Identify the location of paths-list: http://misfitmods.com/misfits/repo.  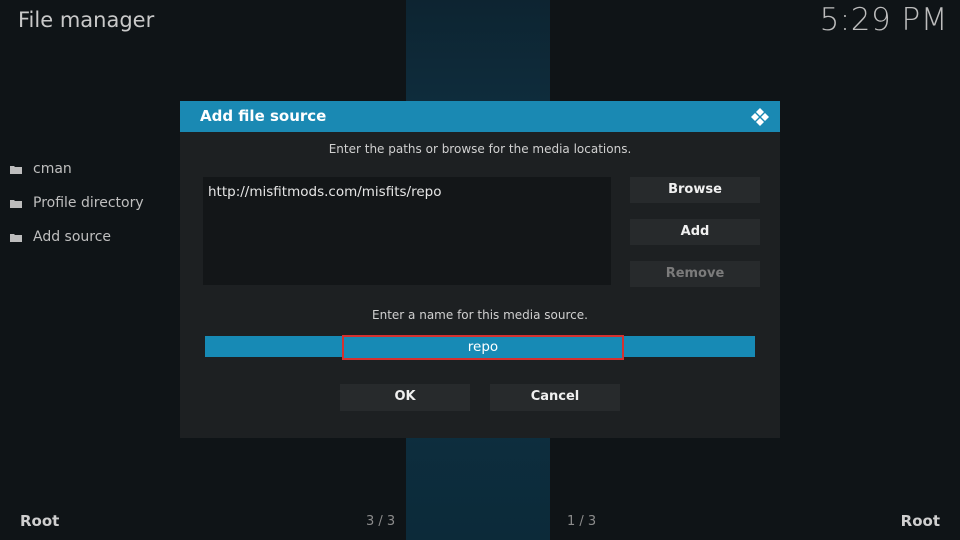
(407, 231).